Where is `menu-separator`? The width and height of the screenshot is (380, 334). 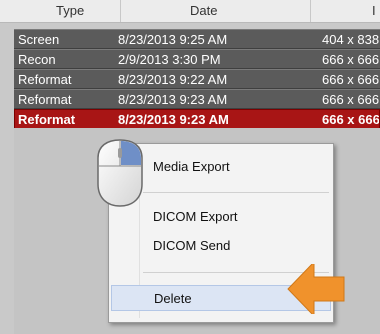 menu-separator is located at coordinates (236, 192).